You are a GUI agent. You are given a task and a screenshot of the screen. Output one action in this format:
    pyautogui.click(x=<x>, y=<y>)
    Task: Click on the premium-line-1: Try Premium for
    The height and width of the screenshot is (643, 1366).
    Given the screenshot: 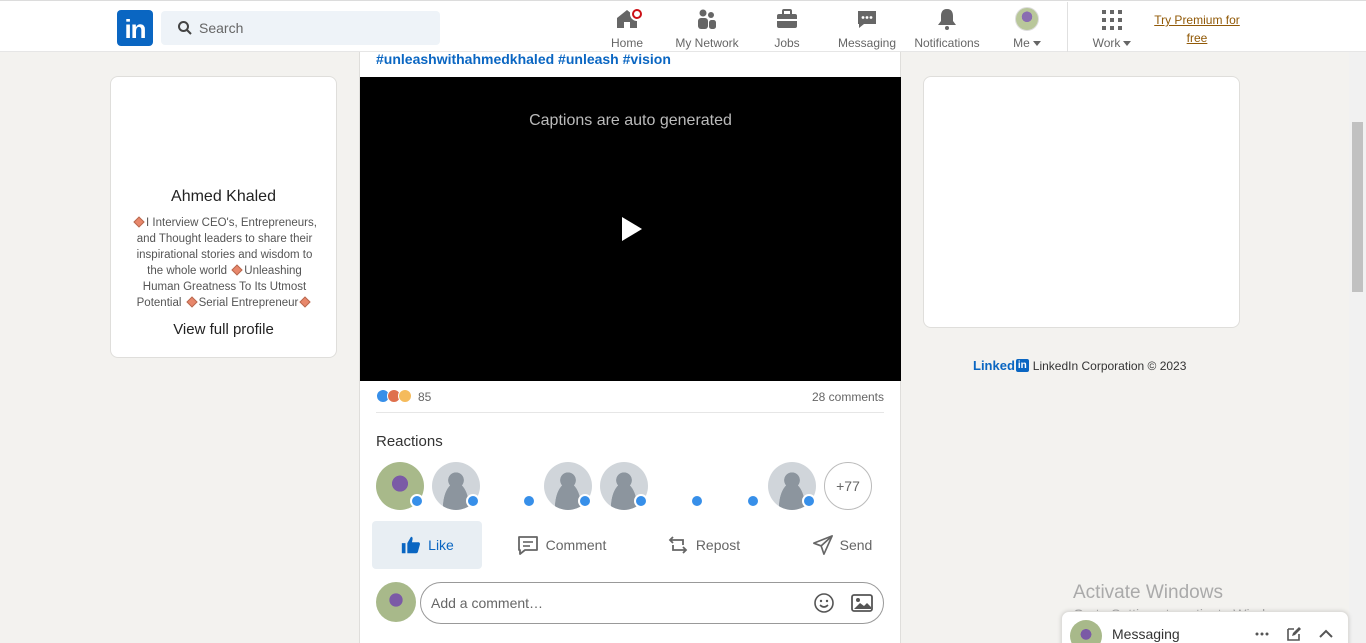 What is the action you would take?
    pyautogui.click(x=1197, y=20)
    